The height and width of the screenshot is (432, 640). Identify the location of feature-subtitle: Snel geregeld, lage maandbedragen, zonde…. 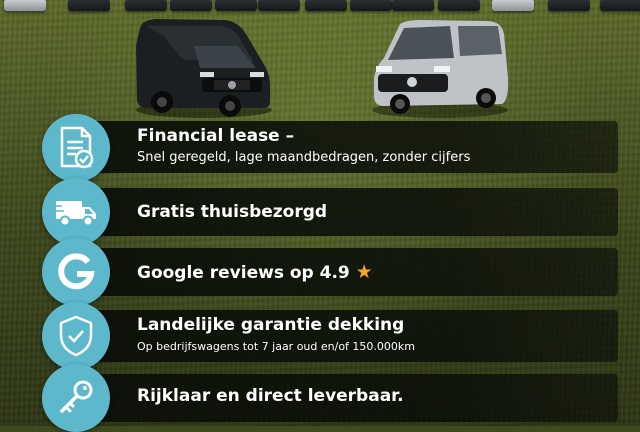
(304, 157).